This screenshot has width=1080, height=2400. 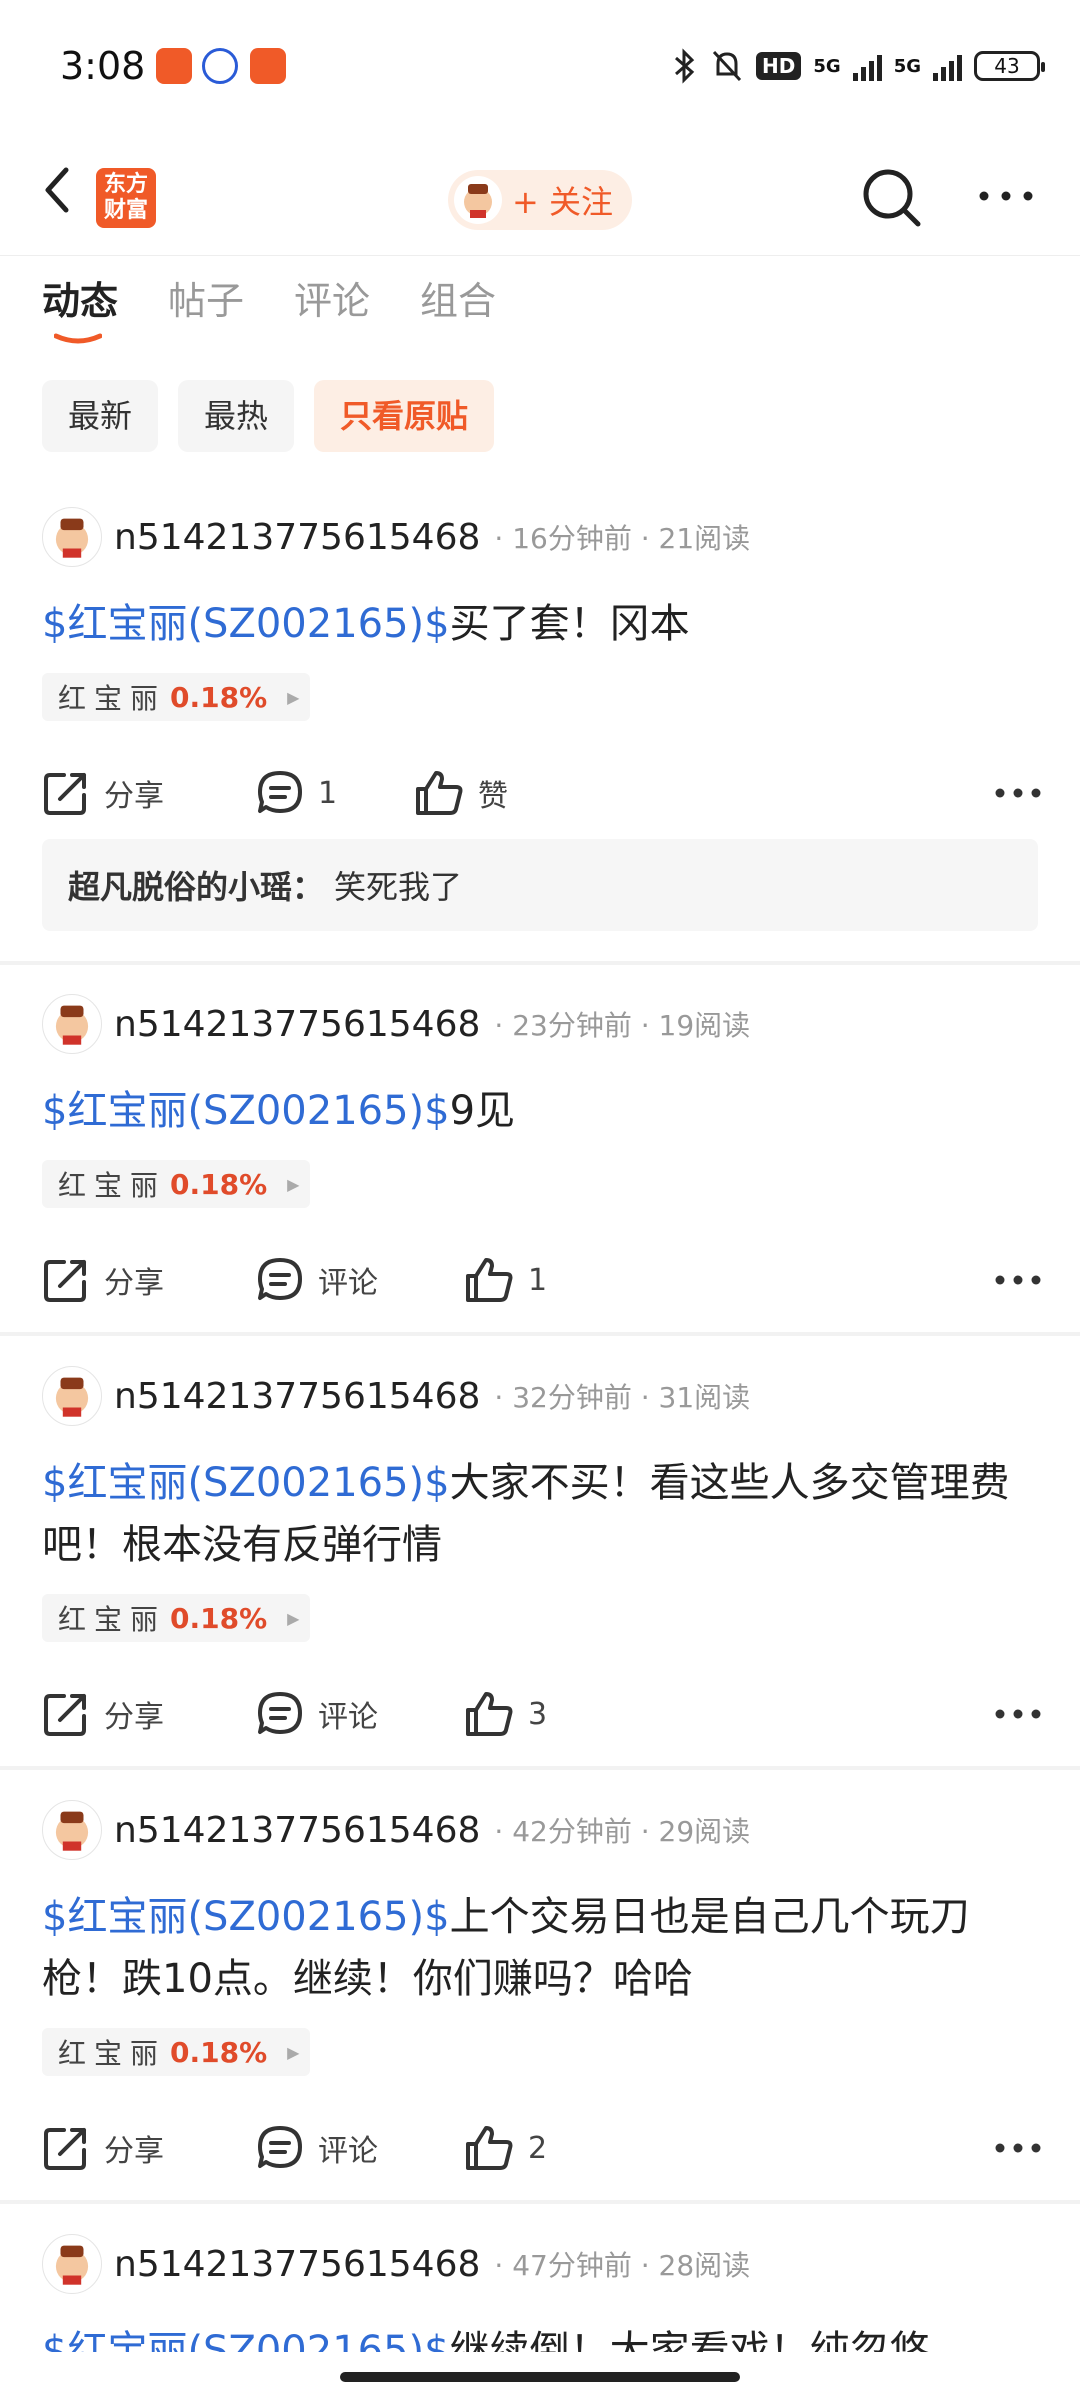 I want to click on post-body: 9见, so click(x=482, y=1111).